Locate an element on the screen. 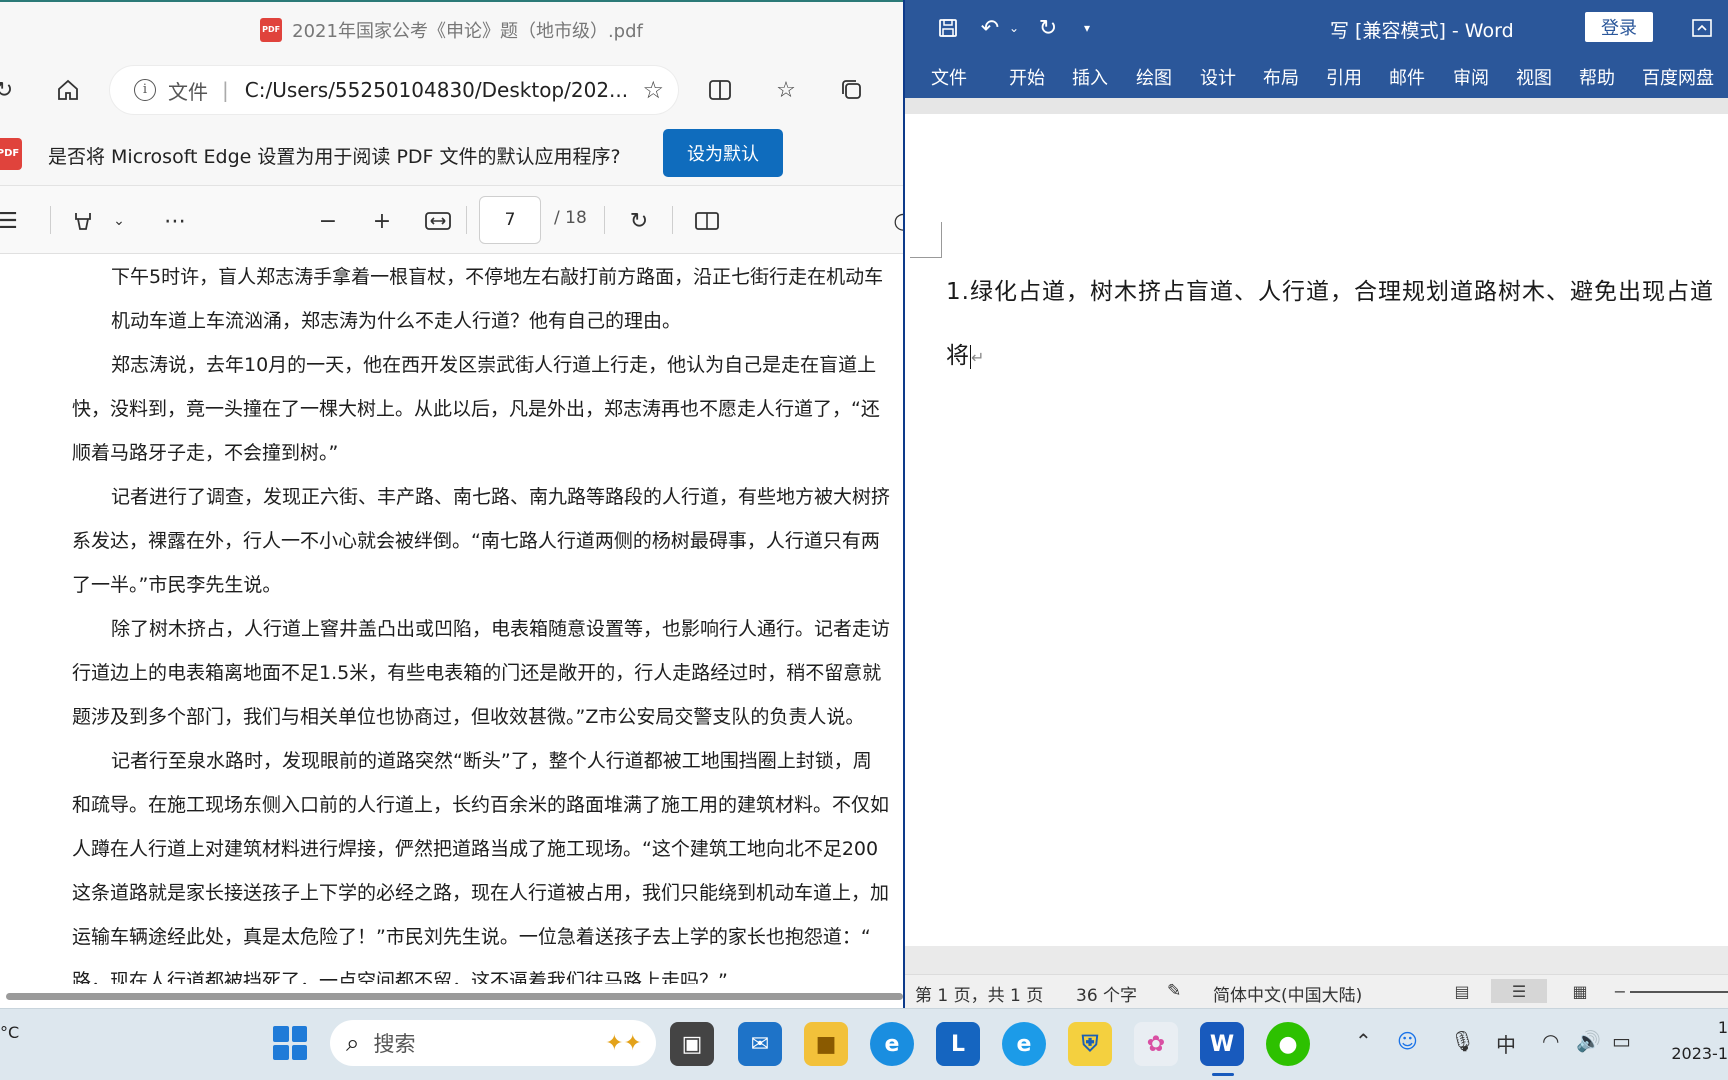 This screenshot has height=1080, width=1728. favorites-icon: ☆ is located at coordinates (786, 90).